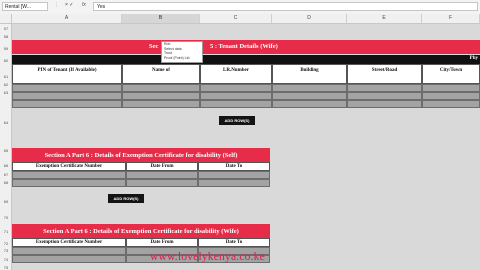 The height and width of the screenshot is (270, 480). Describe the element at coordinates (6, 267) in the screenshot. I see `row-number: 75` at that location.